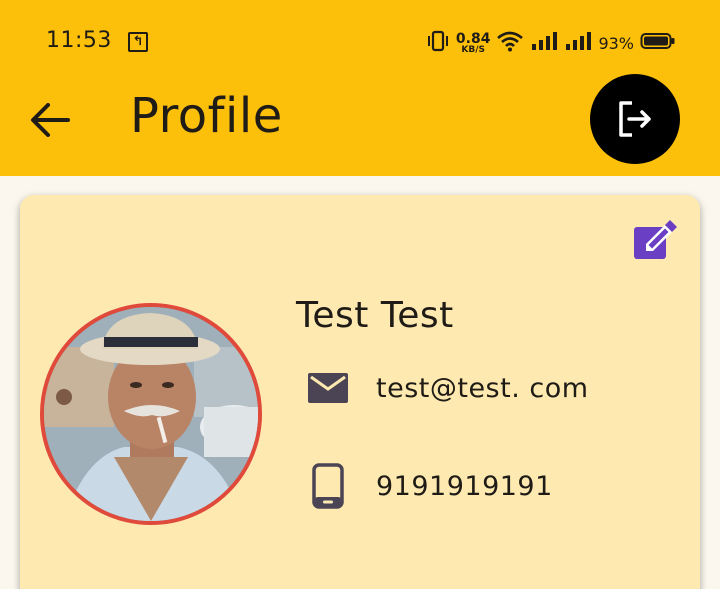 This screenshot has height=589, width=720. What do you see at coordinates (616, 43) in the screenshot?
I see `battery-percent: 93%` at bounding box center [616, 43].